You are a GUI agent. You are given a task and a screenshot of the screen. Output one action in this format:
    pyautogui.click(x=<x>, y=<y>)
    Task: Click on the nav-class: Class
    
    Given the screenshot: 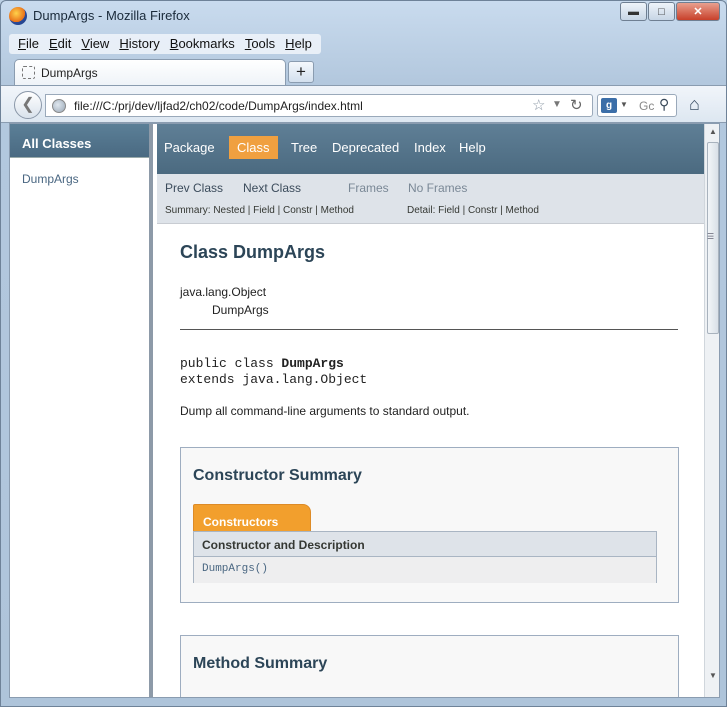 What is the action you would take?
    pyautogui.click(x=253, y=147)
    